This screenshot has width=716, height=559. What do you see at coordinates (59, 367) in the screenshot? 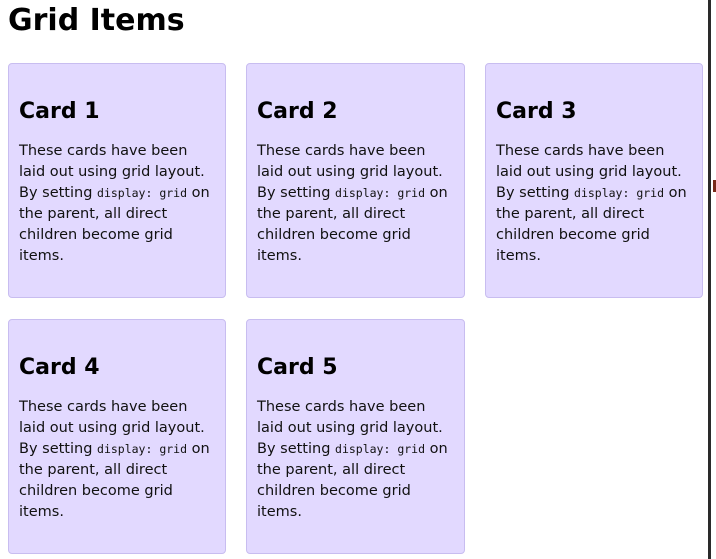
I see `card-title: Card 4` at bounding box center [59, 367].